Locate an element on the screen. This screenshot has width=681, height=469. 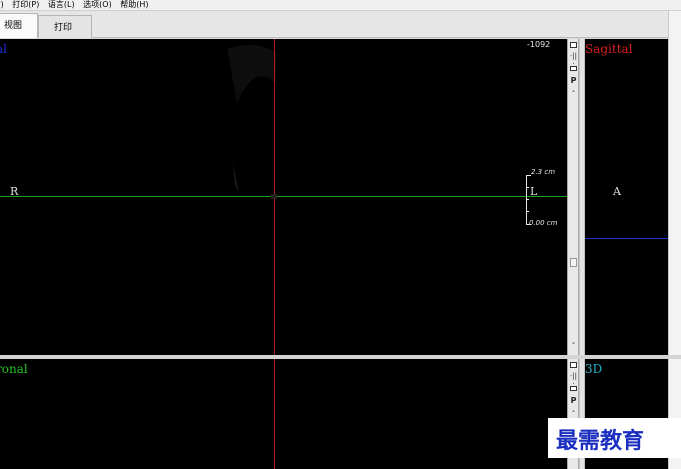
menu-language: 语言(L) is located at coordinates (61, 5).